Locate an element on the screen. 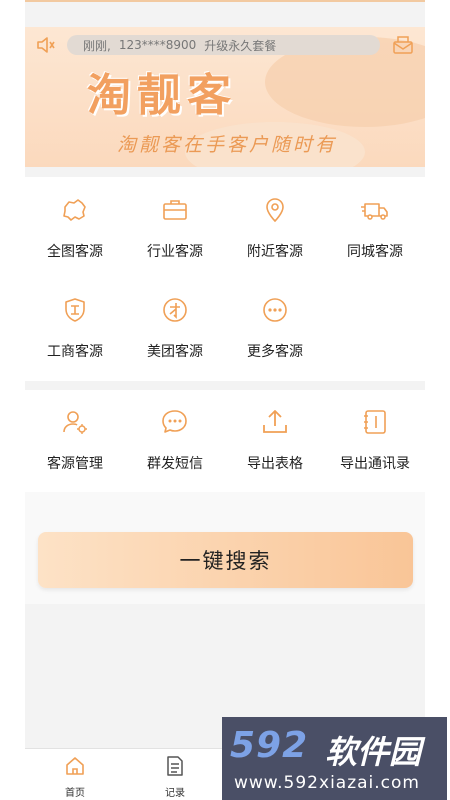 The width and height of the screenshot is (450, 800). grid-item-label: 美团客源 is located at coordinates (175, 352).